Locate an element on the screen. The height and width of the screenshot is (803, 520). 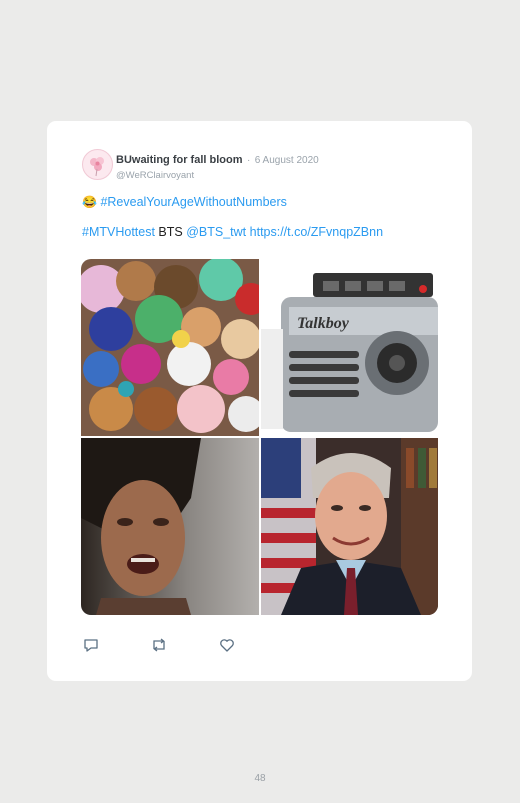
media-image-plush-toys is located at coordinates (170, 347).